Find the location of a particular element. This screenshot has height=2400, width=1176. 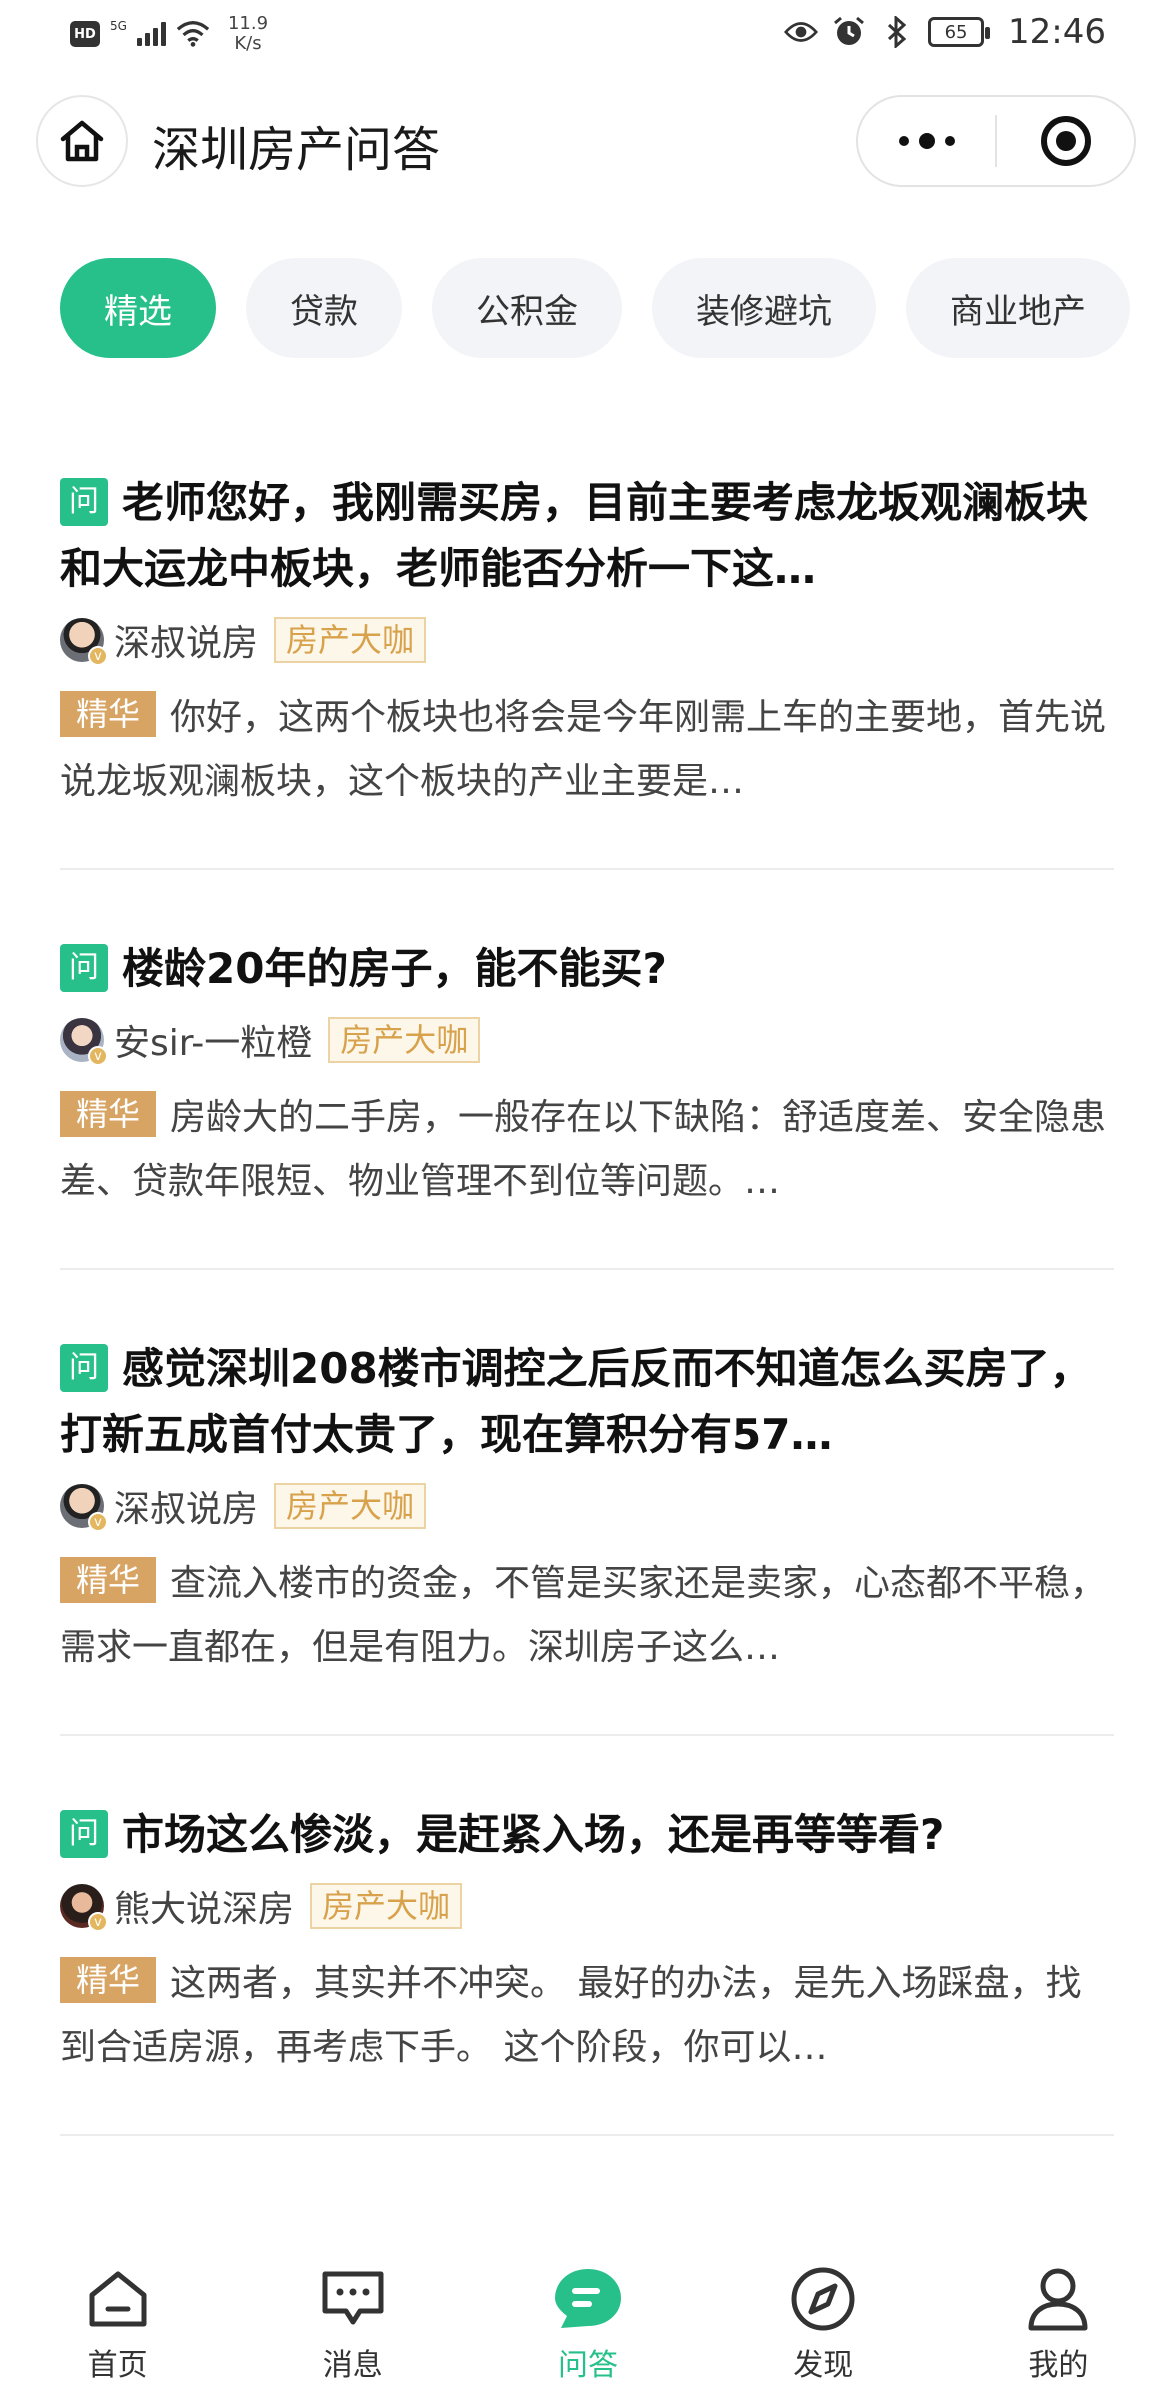

qa-icon is located at coordinates (588, 2299).